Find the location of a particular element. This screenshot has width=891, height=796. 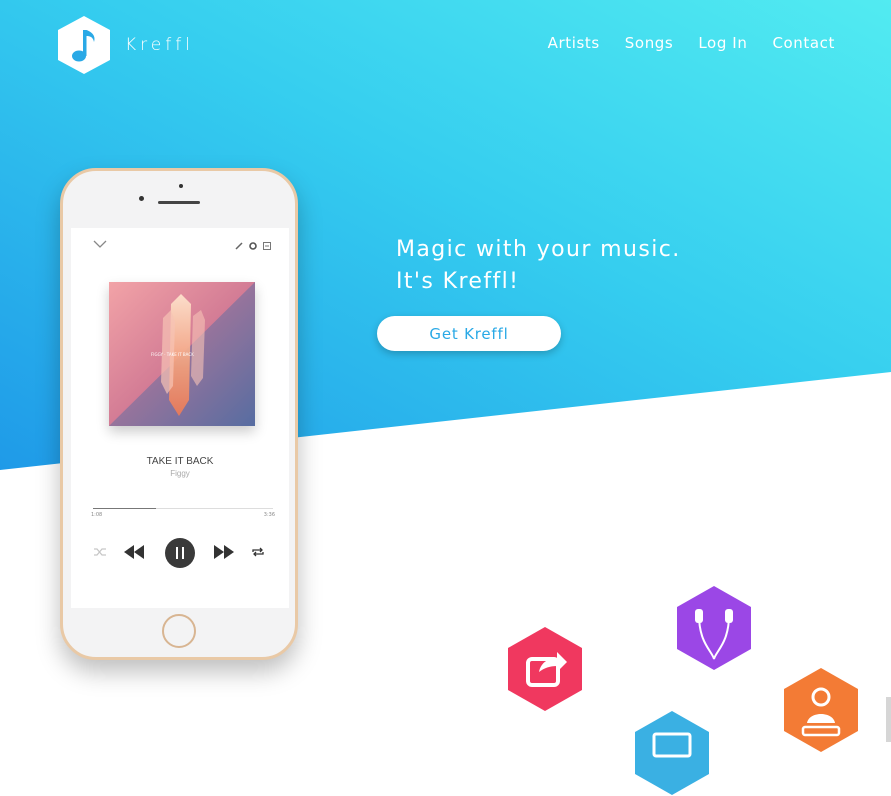

nav-artists: Artists is located at coordinates (574, 43).